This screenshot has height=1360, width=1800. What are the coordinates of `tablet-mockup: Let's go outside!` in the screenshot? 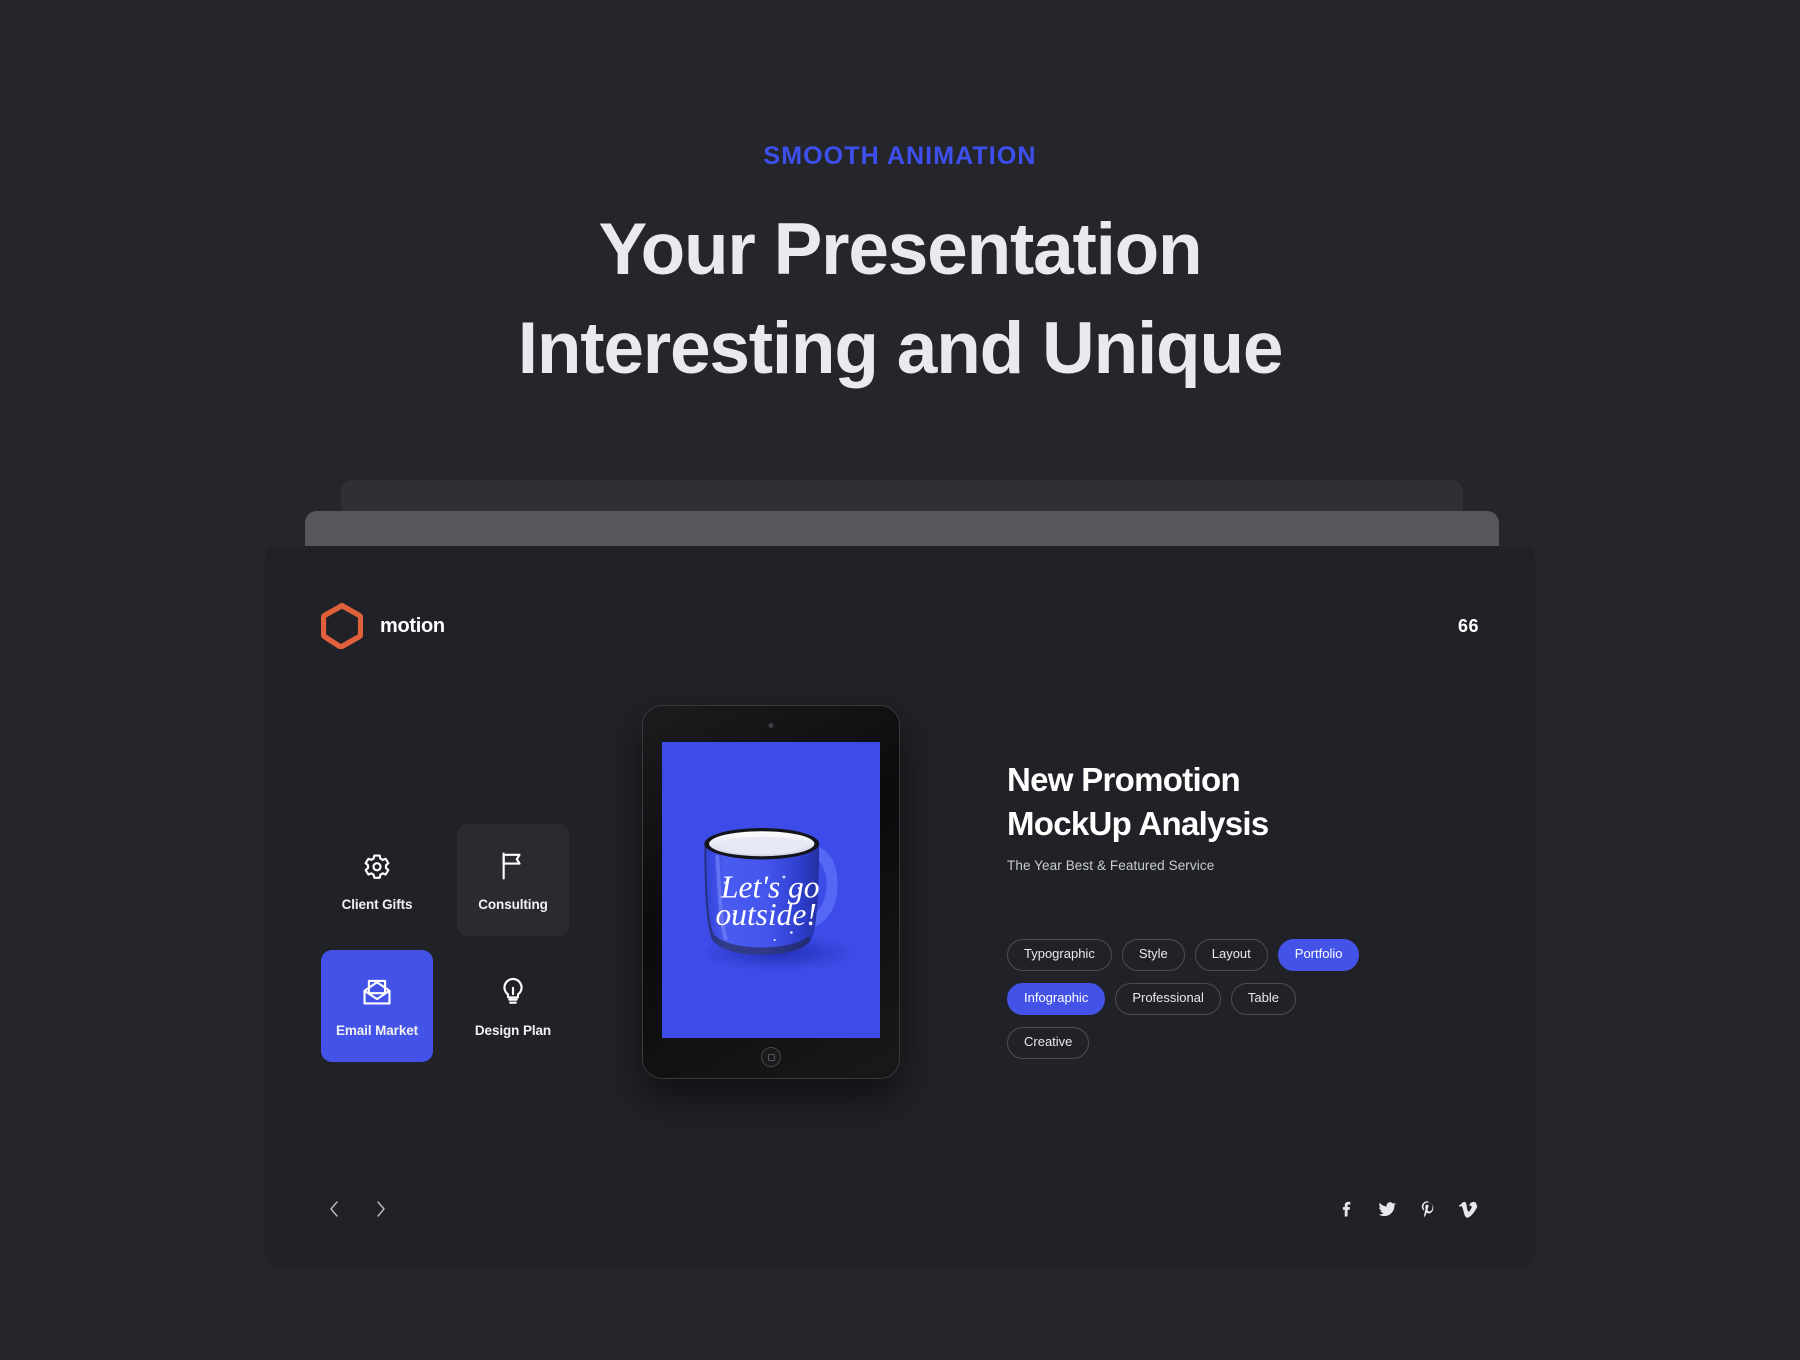 It's located at (771, 892).